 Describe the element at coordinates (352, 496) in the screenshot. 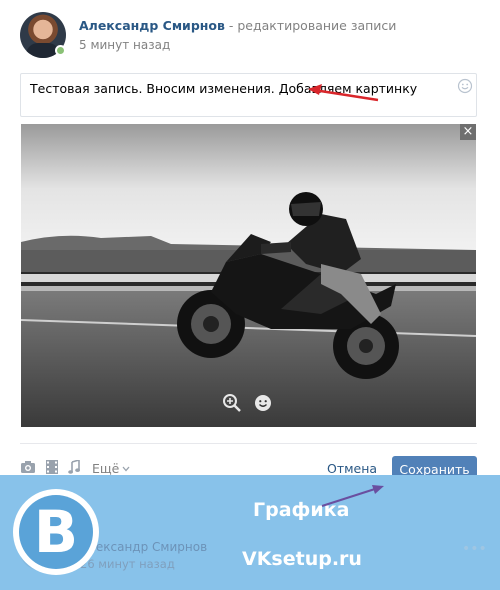

I see `arrow-annotation-save` at that location.